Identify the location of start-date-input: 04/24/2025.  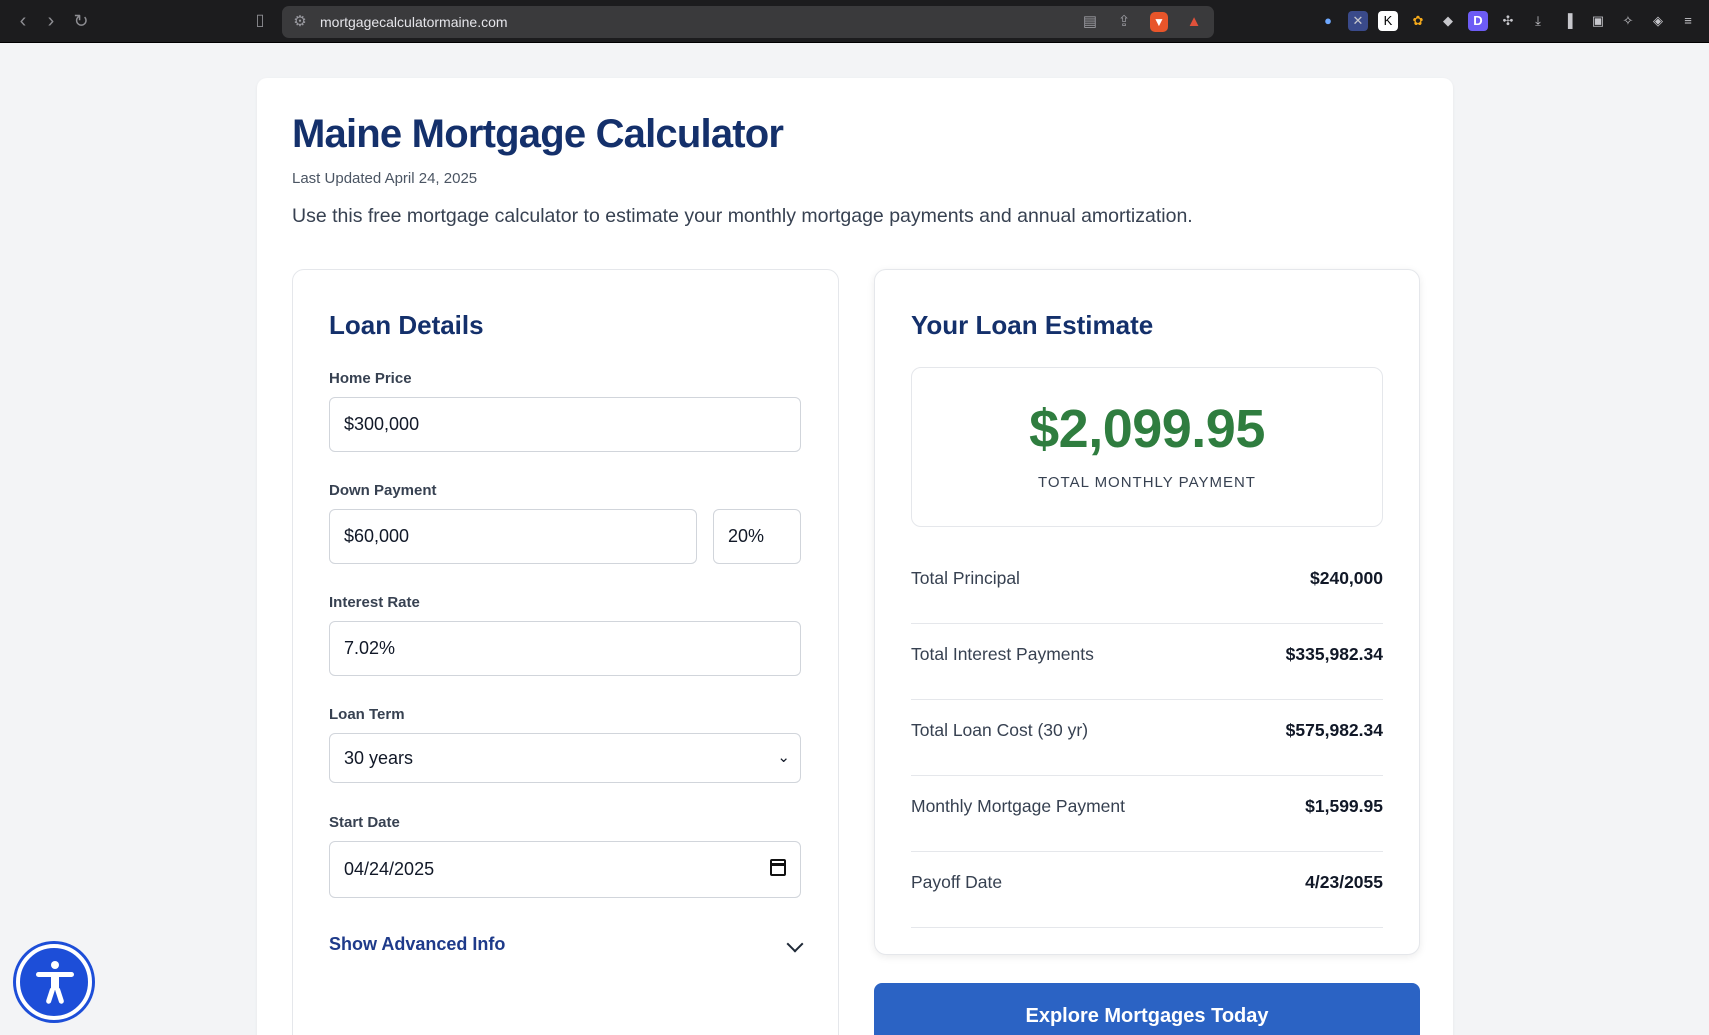
(565, 869).